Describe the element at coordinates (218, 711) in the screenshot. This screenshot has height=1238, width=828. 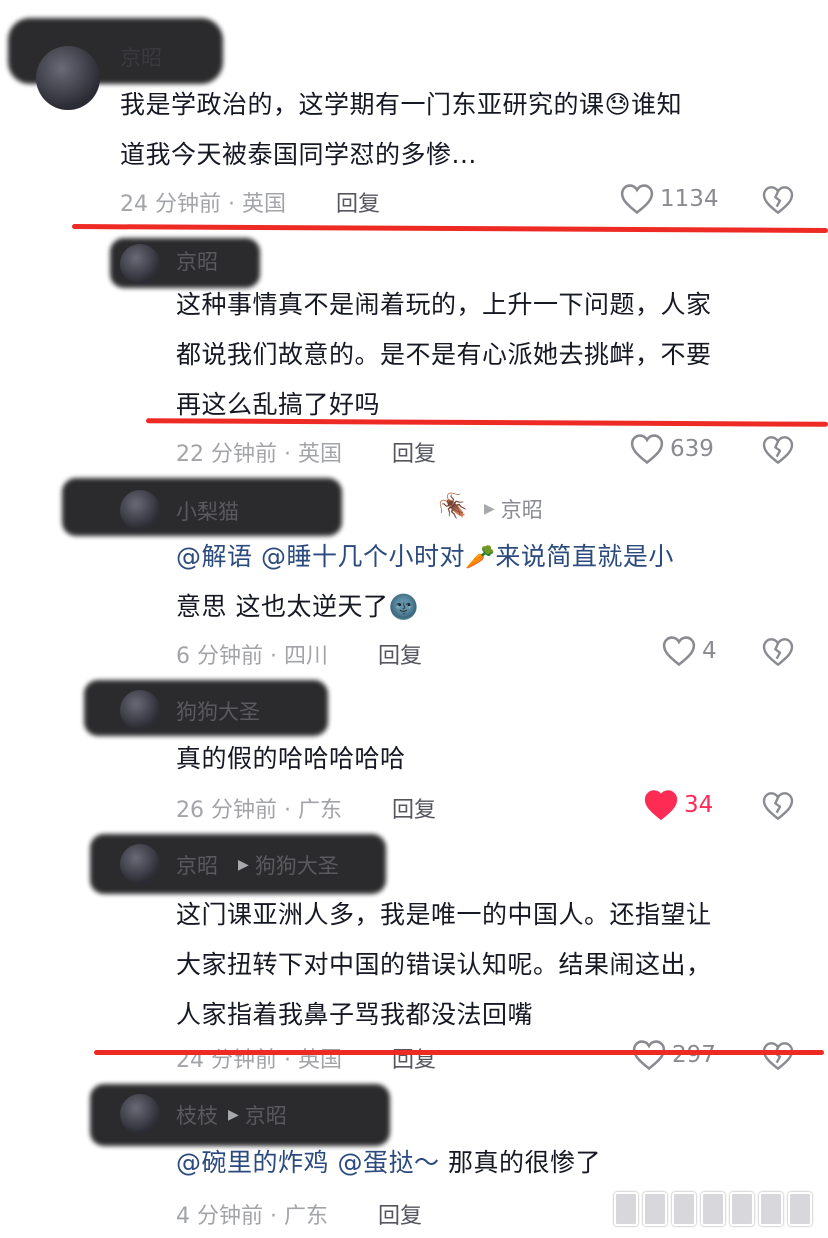
I see `username: 狗狗大圣` at that location.